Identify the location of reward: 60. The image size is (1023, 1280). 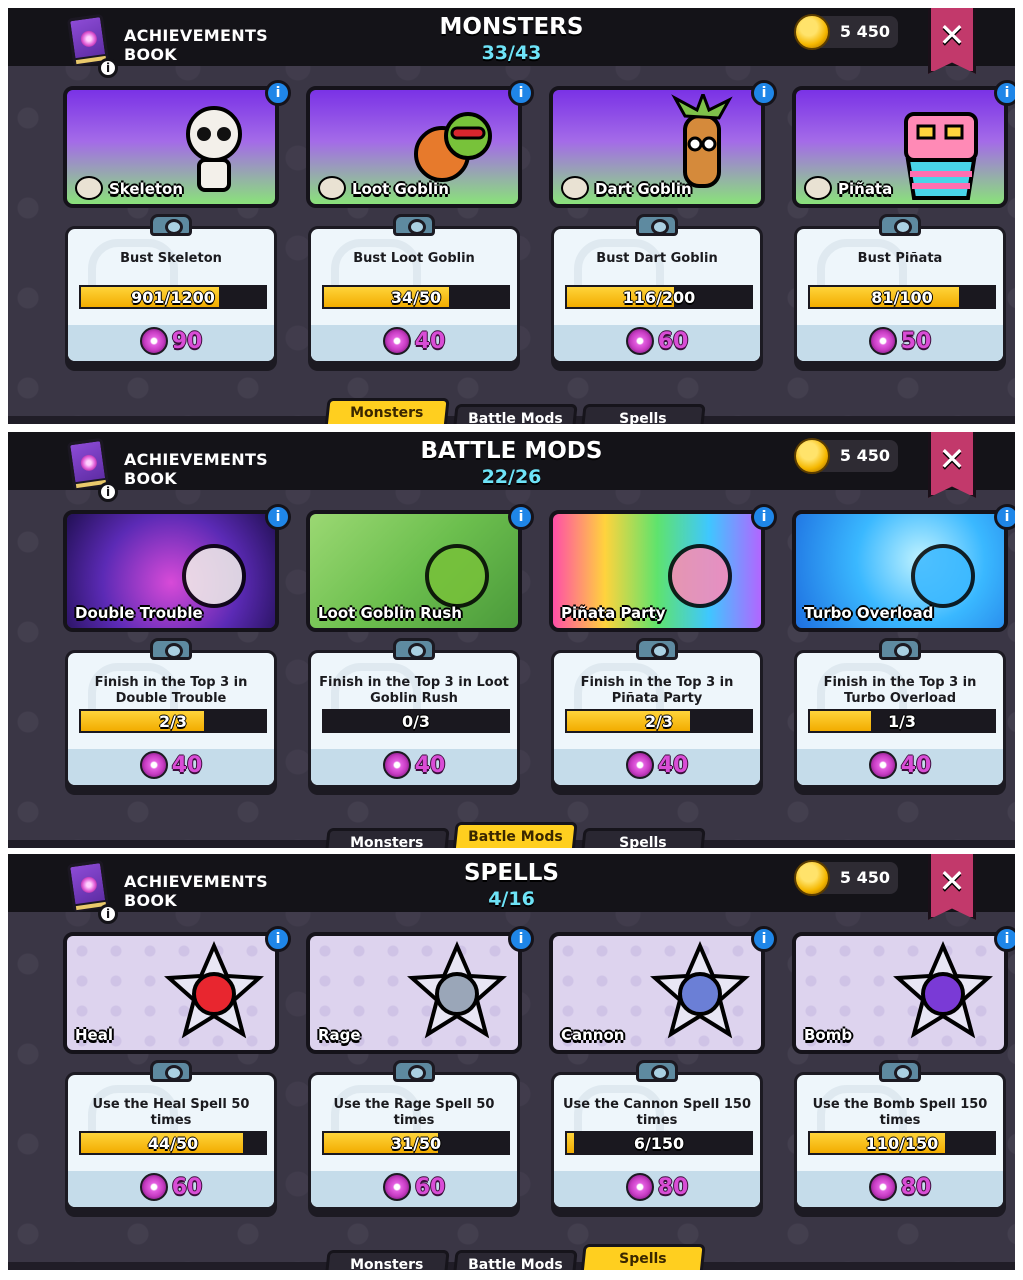
(657, 342).